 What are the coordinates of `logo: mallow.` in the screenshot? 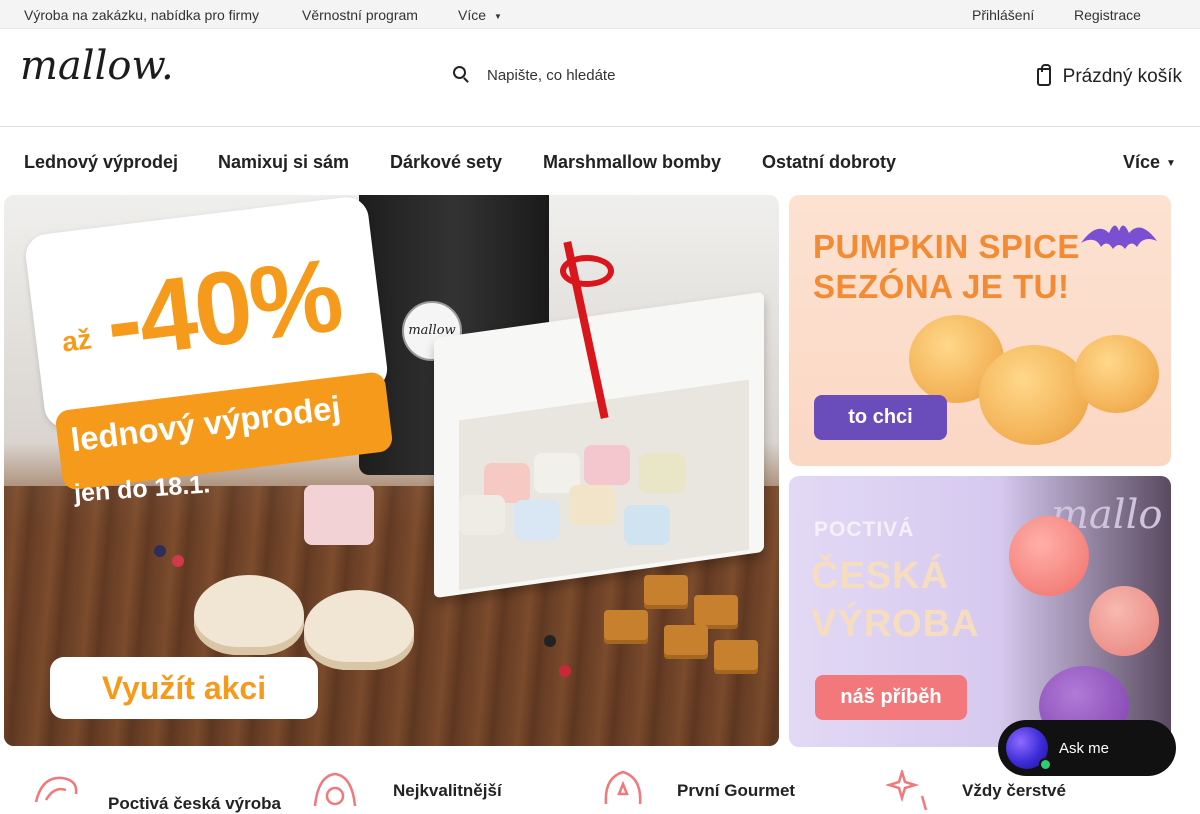 It's located at (97, 66).